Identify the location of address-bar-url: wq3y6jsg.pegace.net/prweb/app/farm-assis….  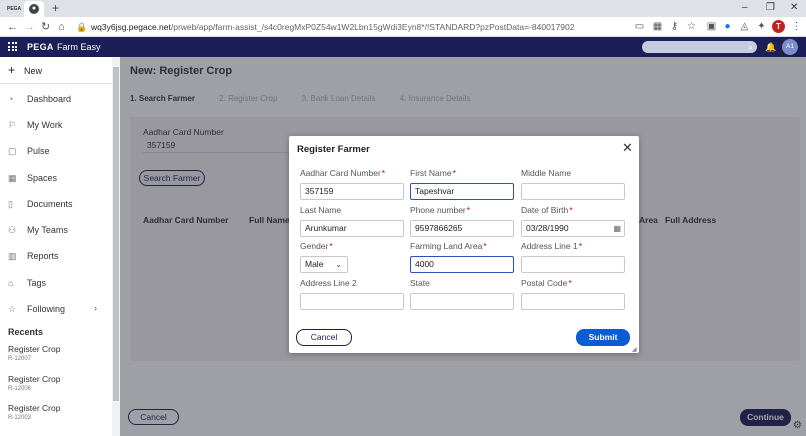
(332, 27).